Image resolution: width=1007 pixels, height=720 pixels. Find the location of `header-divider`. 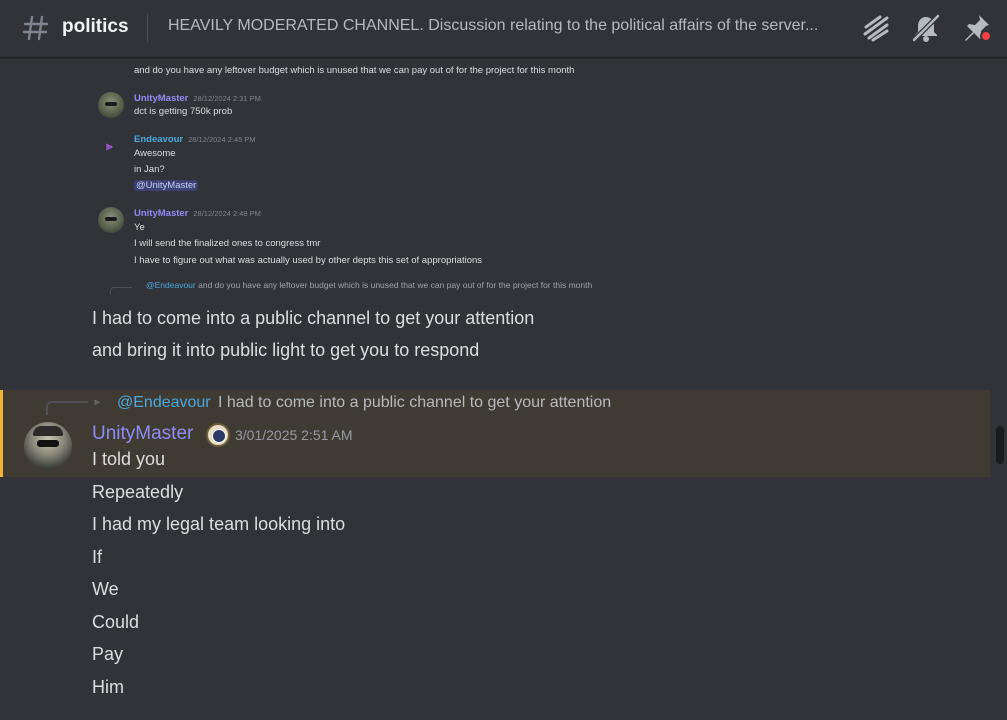

header-divider is located at coordinates (147, 28).